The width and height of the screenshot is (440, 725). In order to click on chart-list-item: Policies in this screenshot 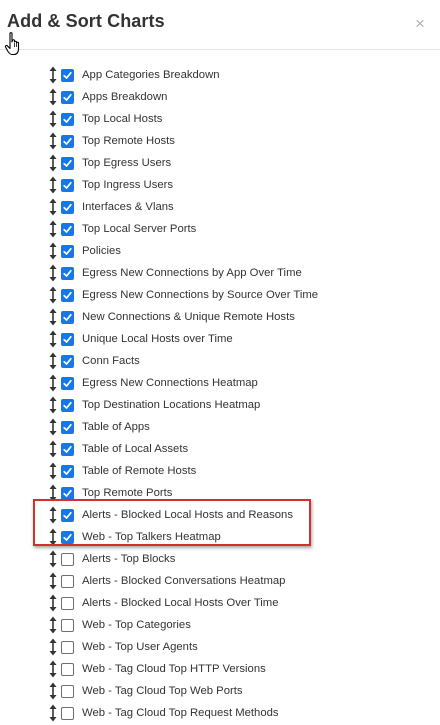, I will do `click(220, 252)`.